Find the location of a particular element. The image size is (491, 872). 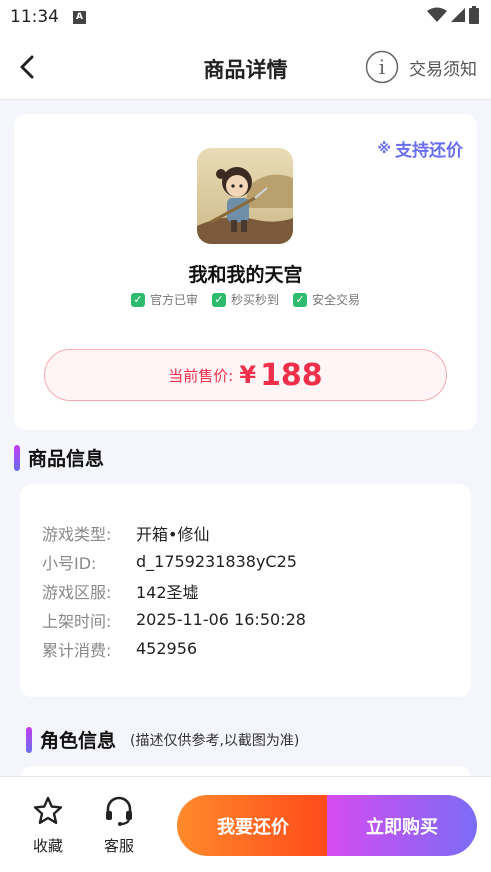

bargain-support-label: 支持还价 is located at coordinates (429, 151).